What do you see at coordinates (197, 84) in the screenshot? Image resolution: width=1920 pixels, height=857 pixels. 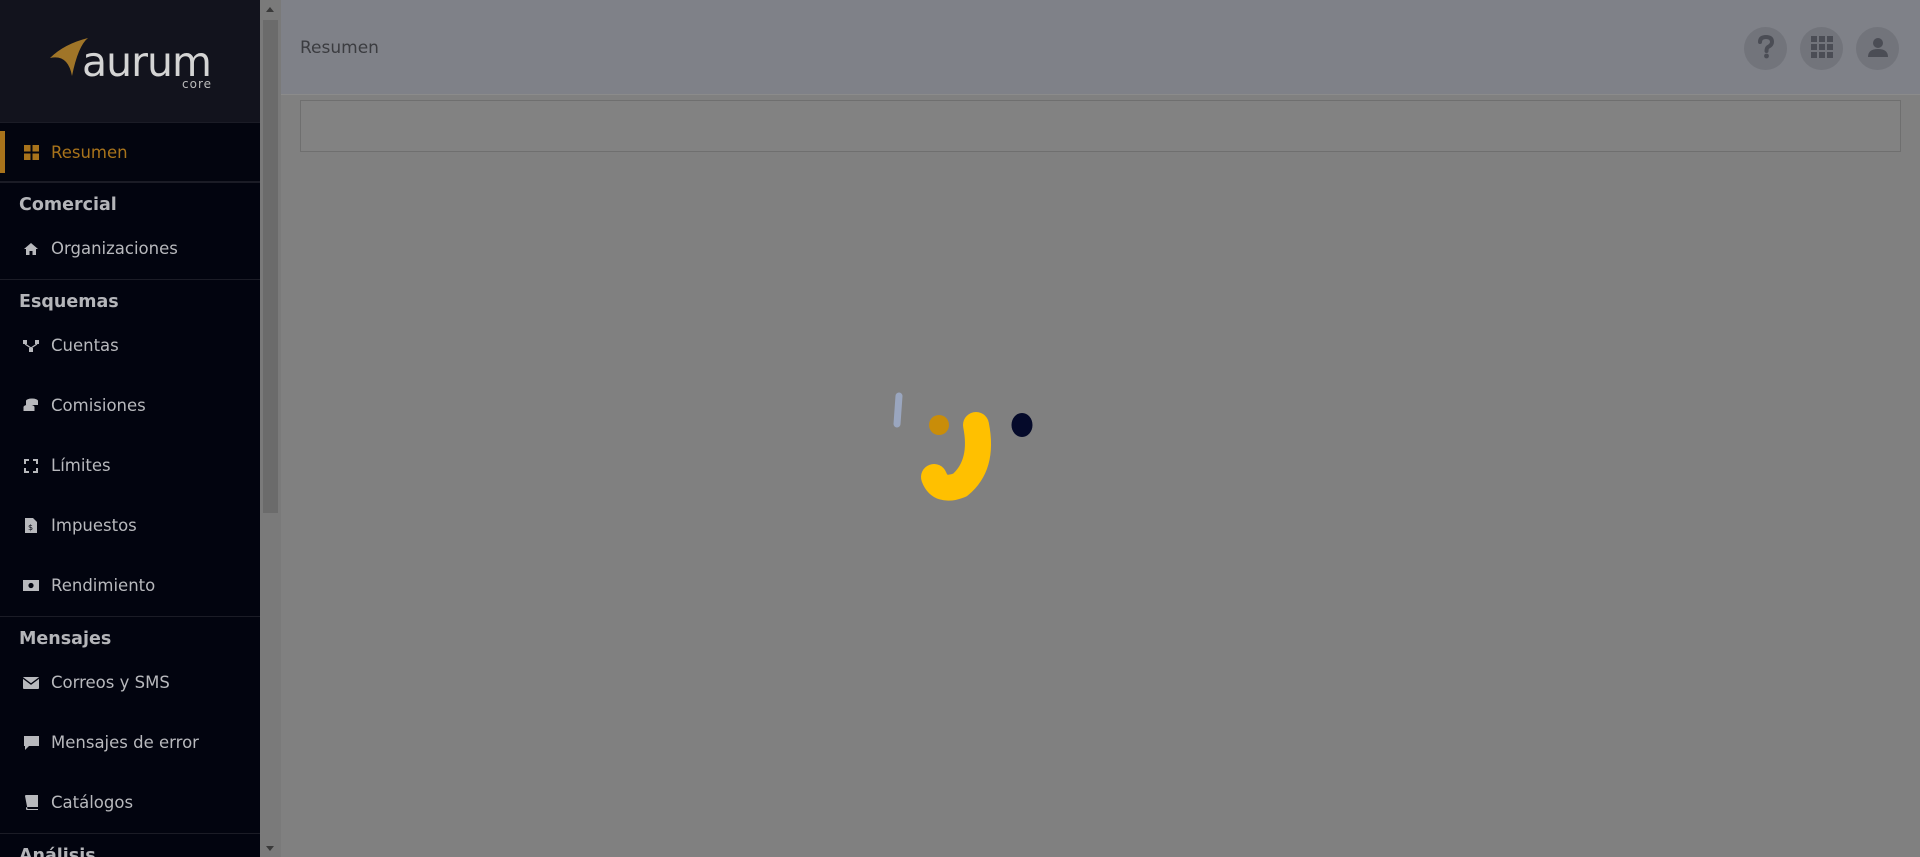 I see `brand-subtitle: core` at bounding box center [197, 84].